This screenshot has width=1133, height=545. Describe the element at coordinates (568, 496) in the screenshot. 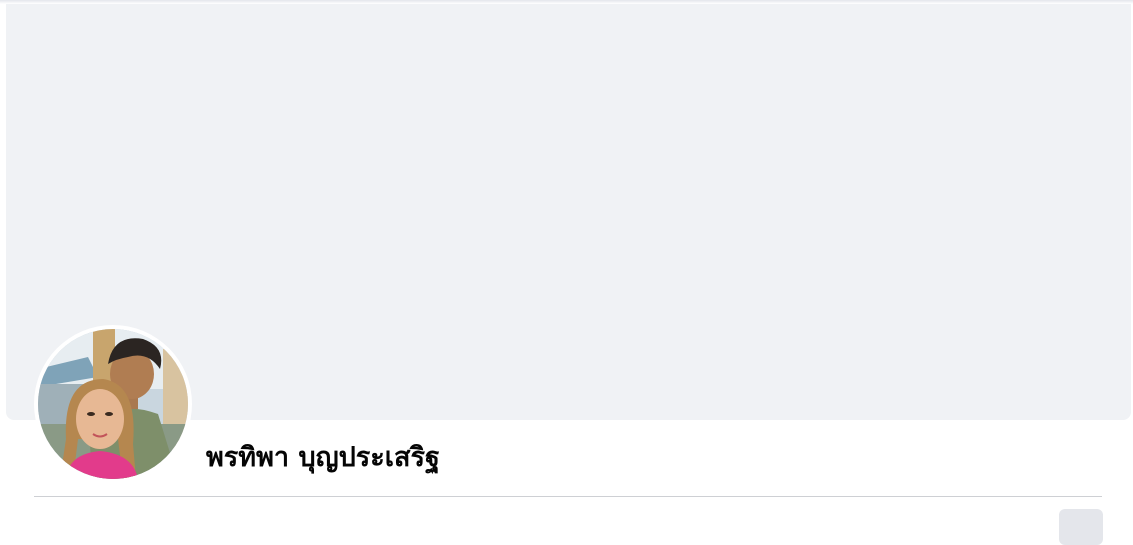

I see `section-divider` at that location.